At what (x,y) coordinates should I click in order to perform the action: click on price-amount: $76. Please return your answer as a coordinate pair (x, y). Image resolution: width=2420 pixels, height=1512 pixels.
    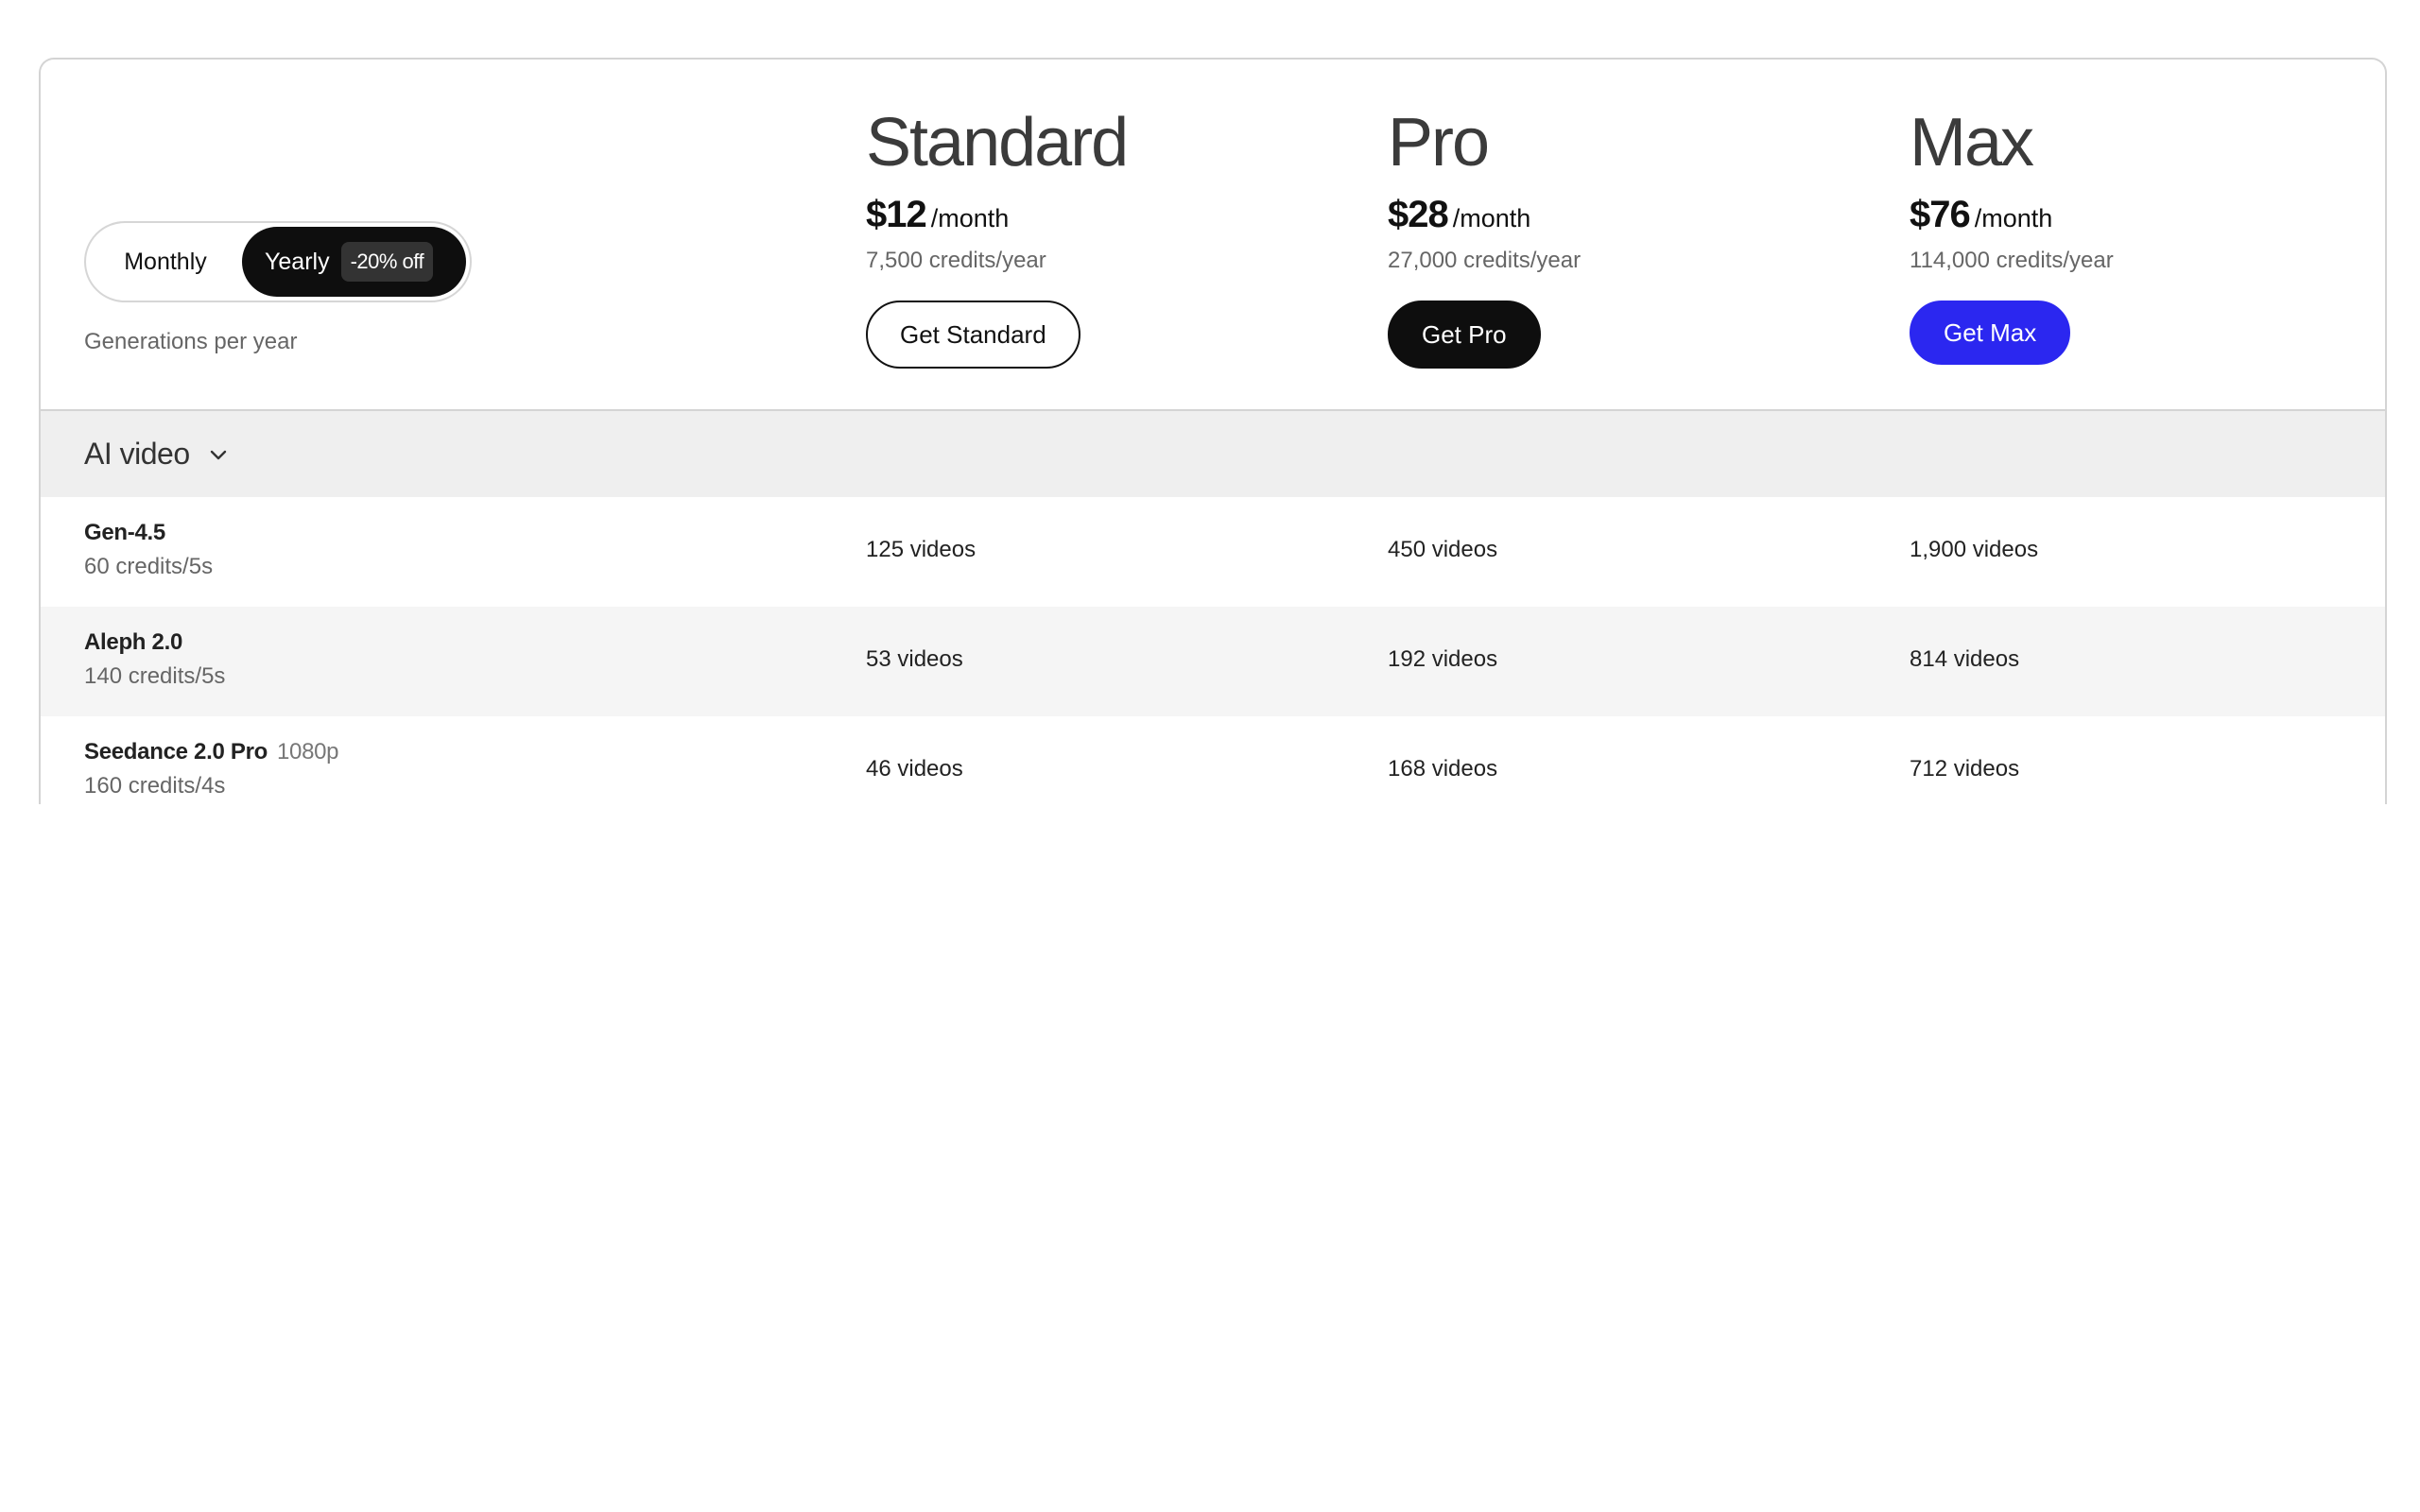
    Looking at the image, I should click on (1940, 214).